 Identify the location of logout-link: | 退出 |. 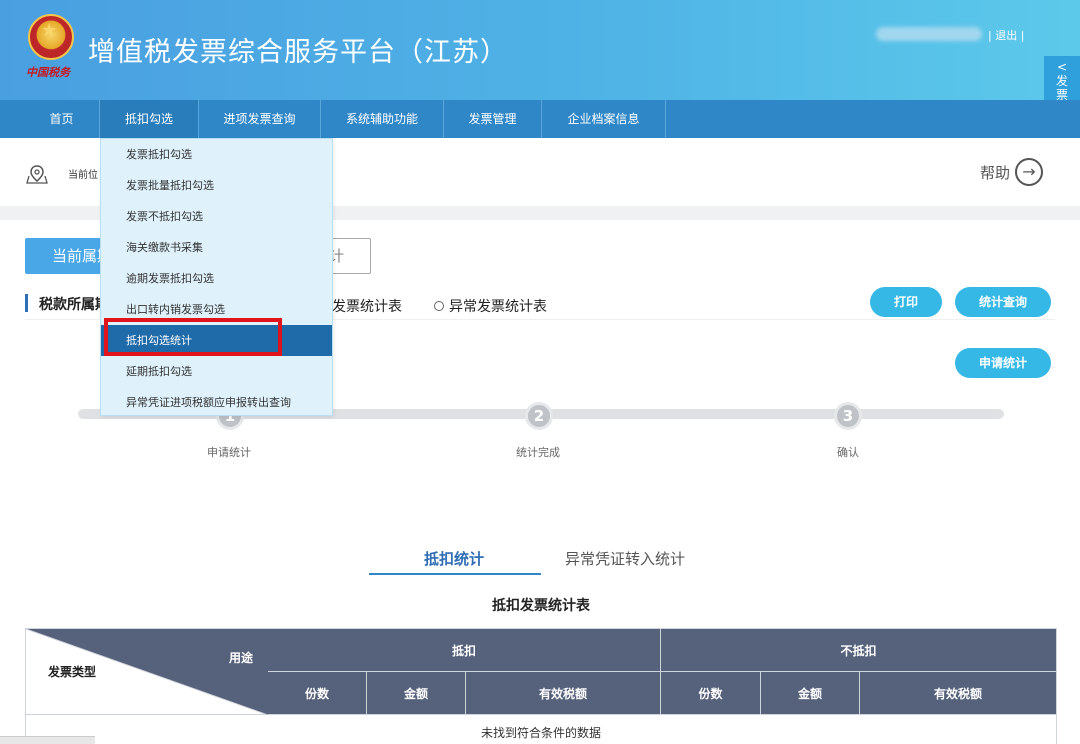
(1006, 35).